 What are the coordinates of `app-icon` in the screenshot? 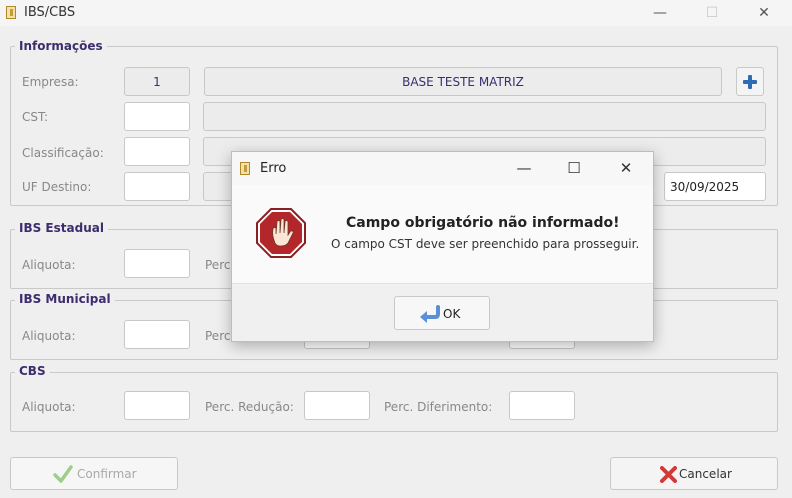 It's located at (11, 12).